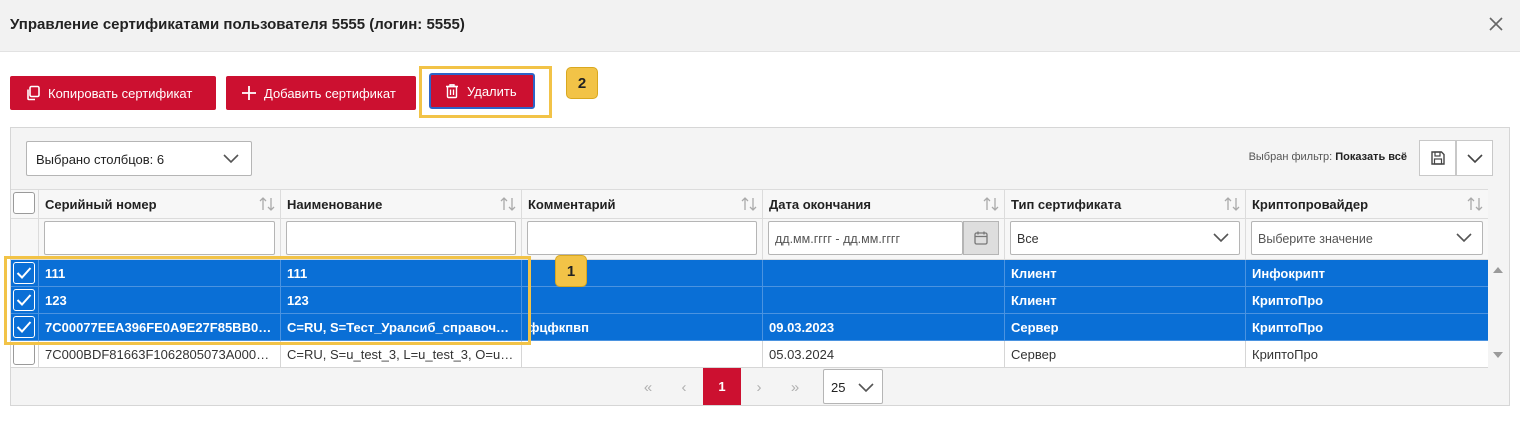 The image size is (1520, 427). What do you see at coordinates (865, 238) in the screenshot?
I see `date-range-input: дд.мм.гггг - дд.мм.гггг` at bounding box center [865, 238].